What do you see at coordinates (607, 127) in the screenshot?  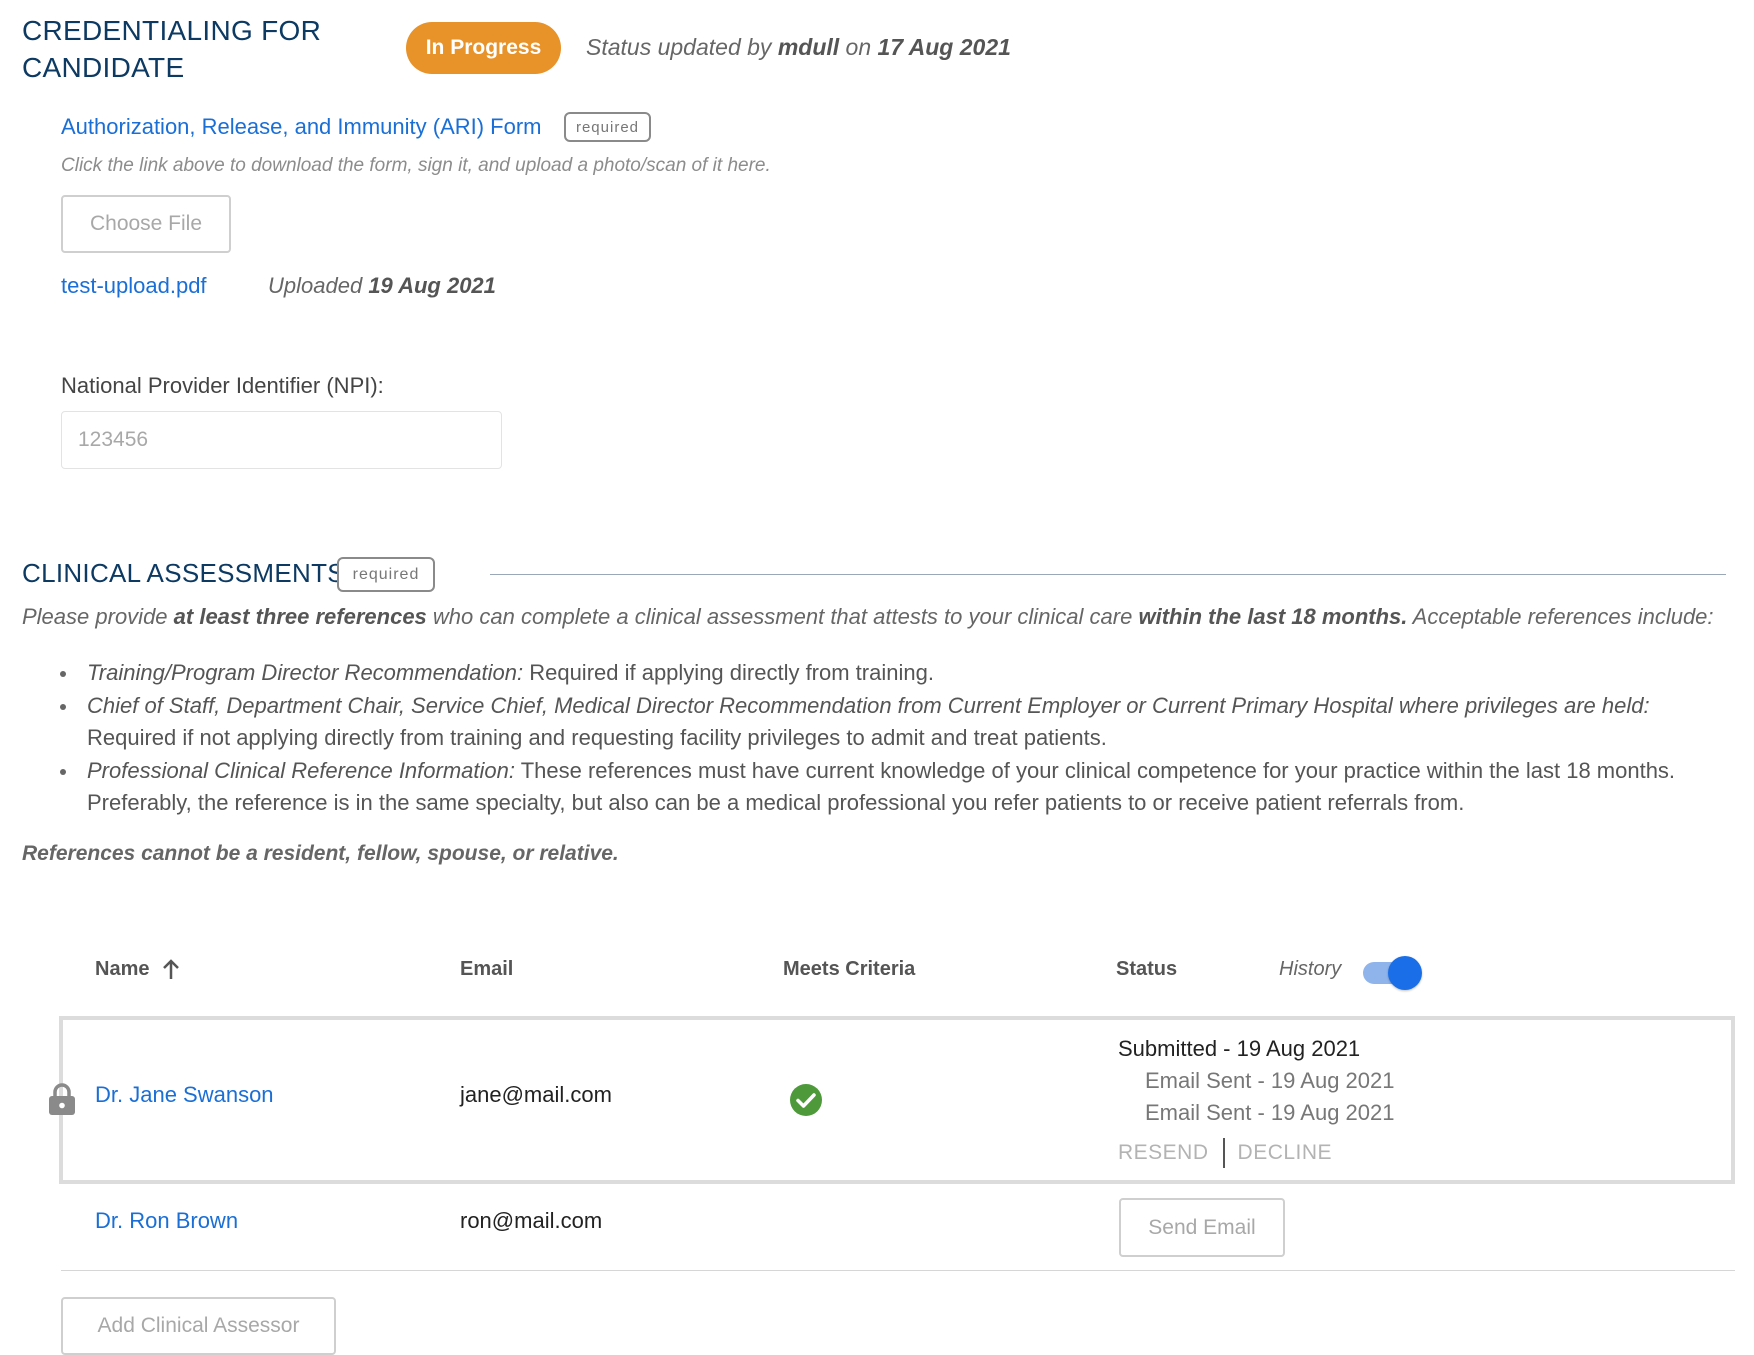 I see `ari-required-badge: required` at bounding box center [607, 127].